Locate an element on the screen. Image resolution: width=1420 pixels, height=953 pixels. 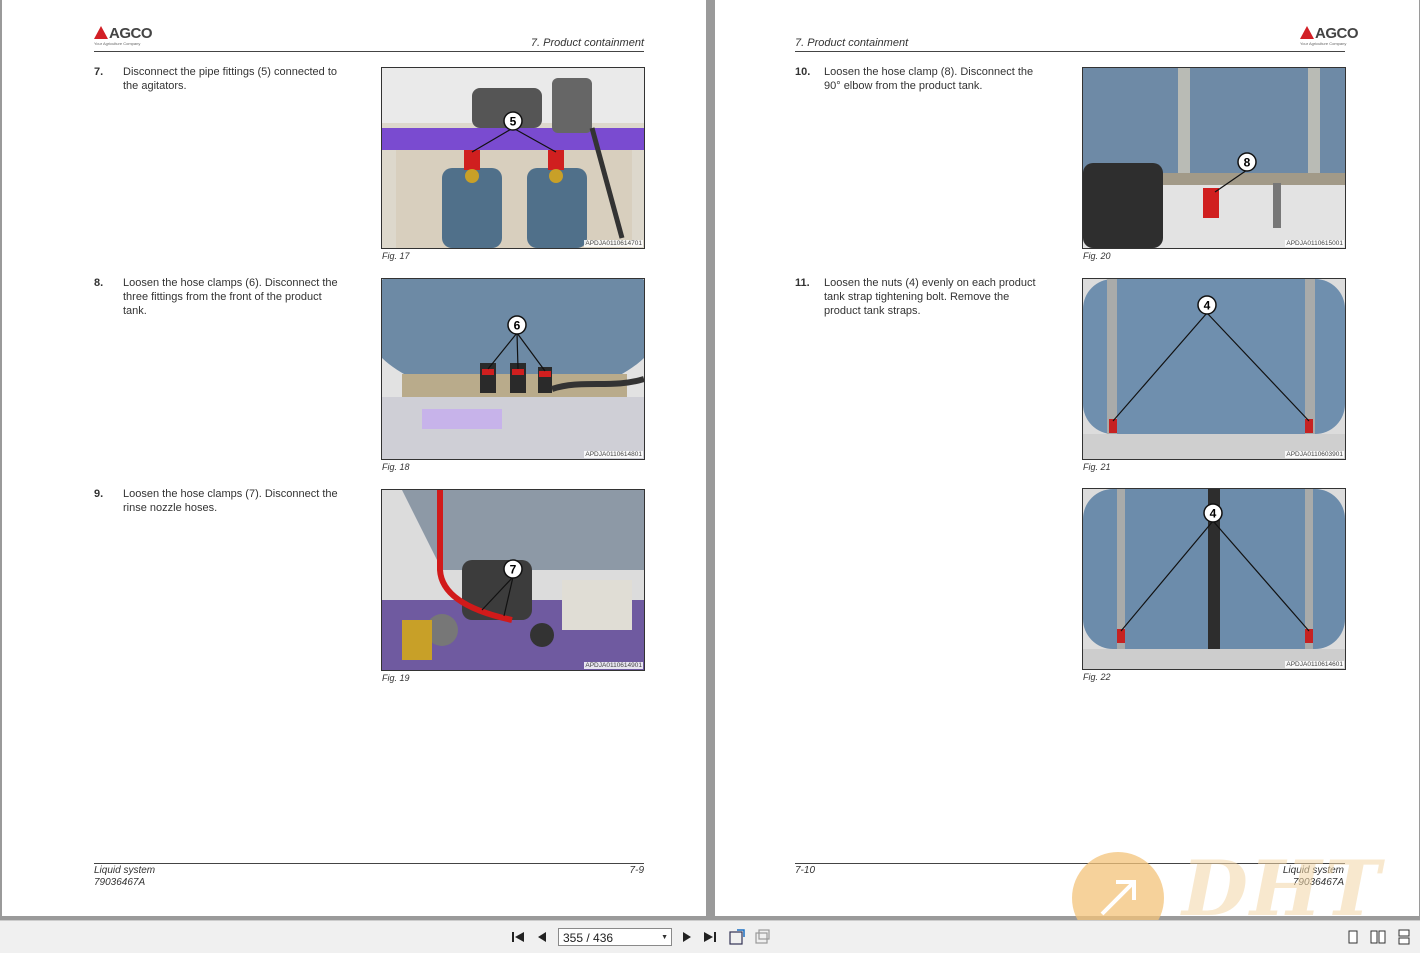
footer-page-number: 7-10 is located at coordinates (805, 870).